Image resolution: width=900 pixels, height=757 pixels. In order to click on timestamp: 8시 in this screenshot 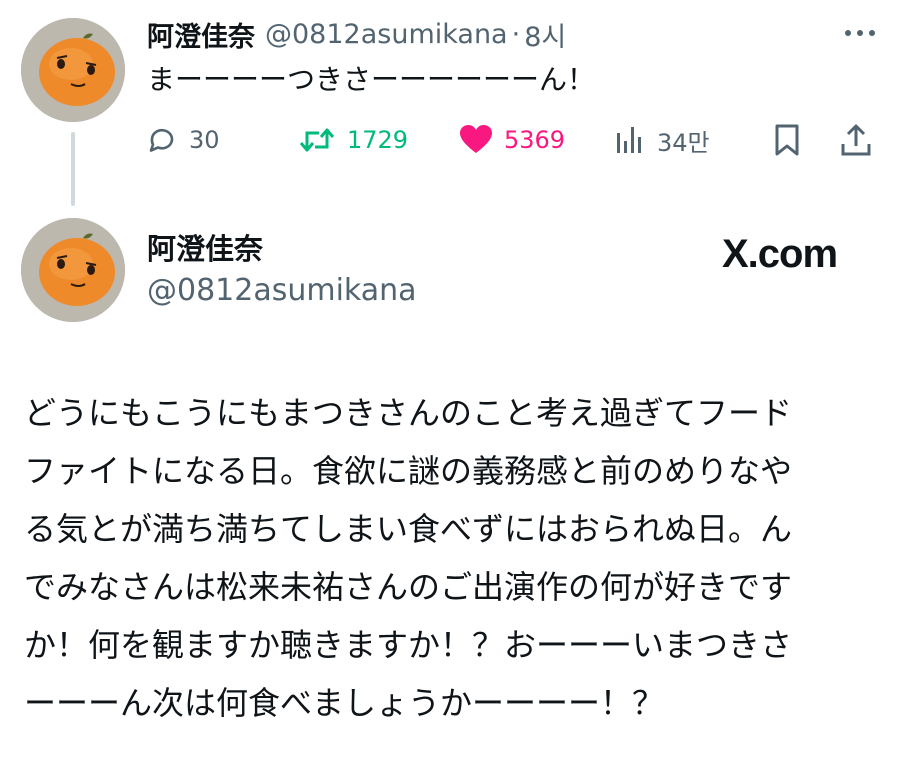, I will do `click(545, 34)`.